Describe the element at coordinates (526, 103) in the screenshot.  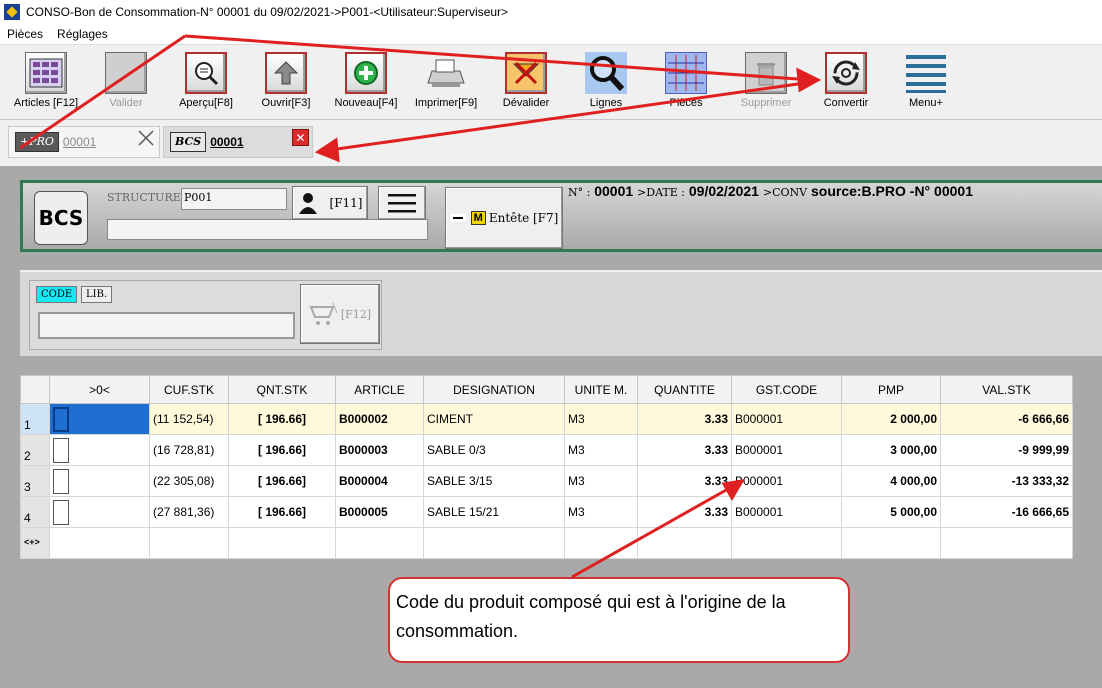
I see `devalider-label: Dévalider` at that location.